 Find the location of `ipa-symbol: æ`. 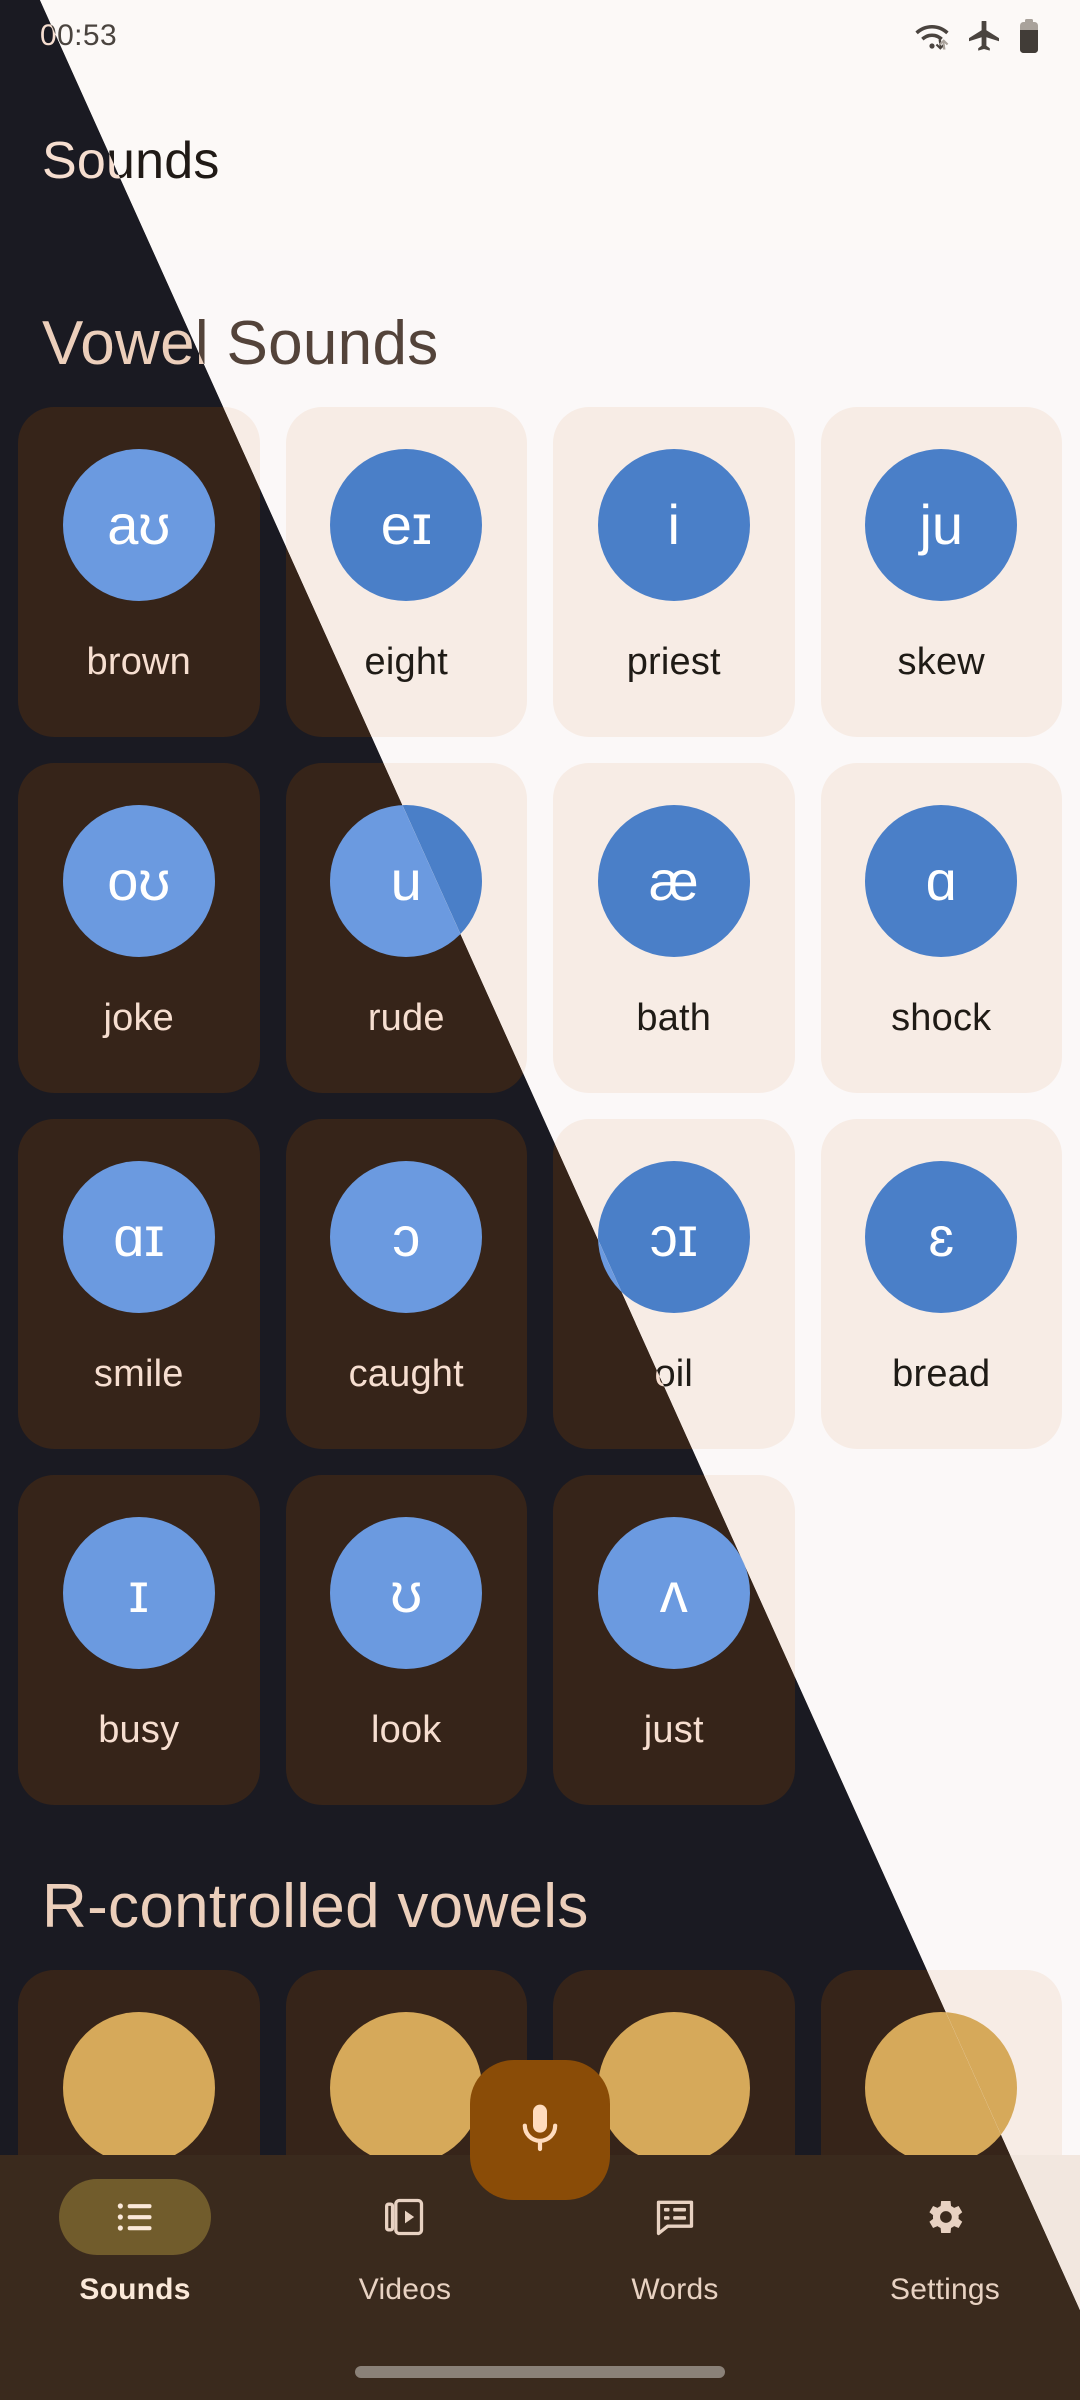

ipa-symbol: æ is located at coordinates (673, 881).